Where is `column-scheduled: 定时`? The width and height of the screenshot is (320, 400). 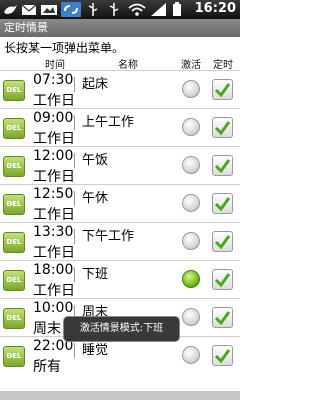
column-scheduled: 定时 is located at coordinates (223, 65).